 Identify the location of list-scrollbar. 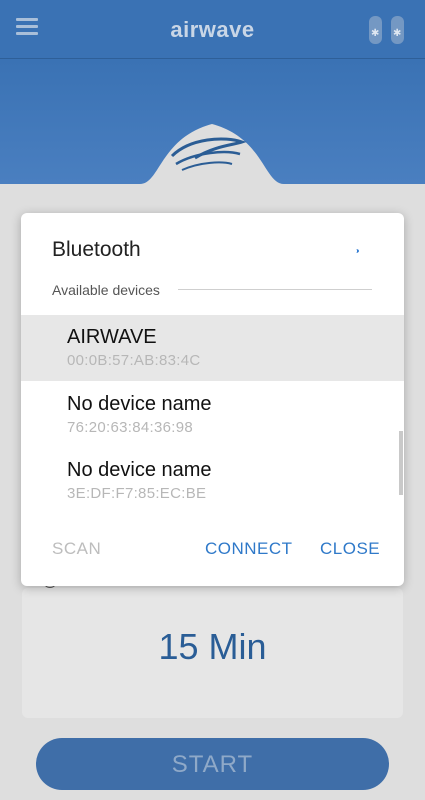
(401, 463).